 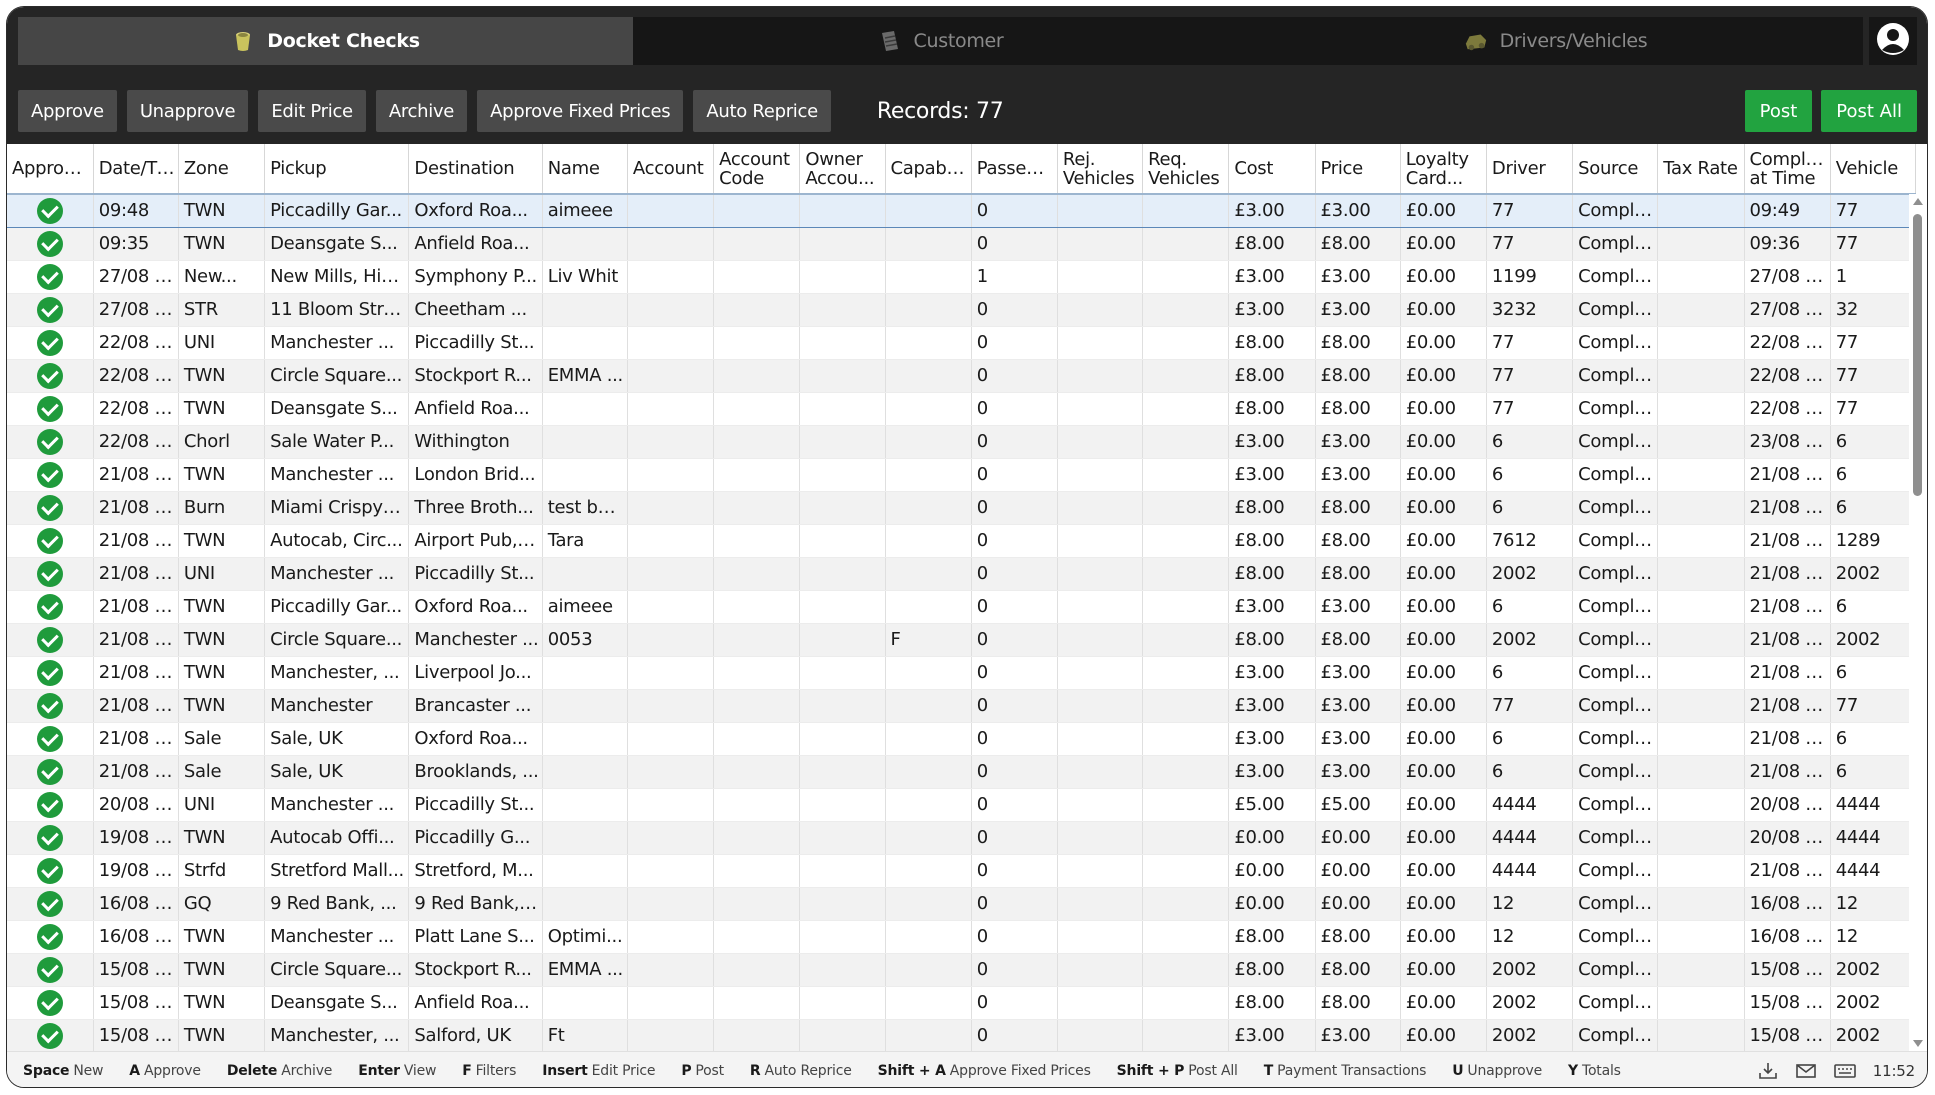 I want to click on cell-completed: 21/08 11:5, so click(x=1787, y=541).